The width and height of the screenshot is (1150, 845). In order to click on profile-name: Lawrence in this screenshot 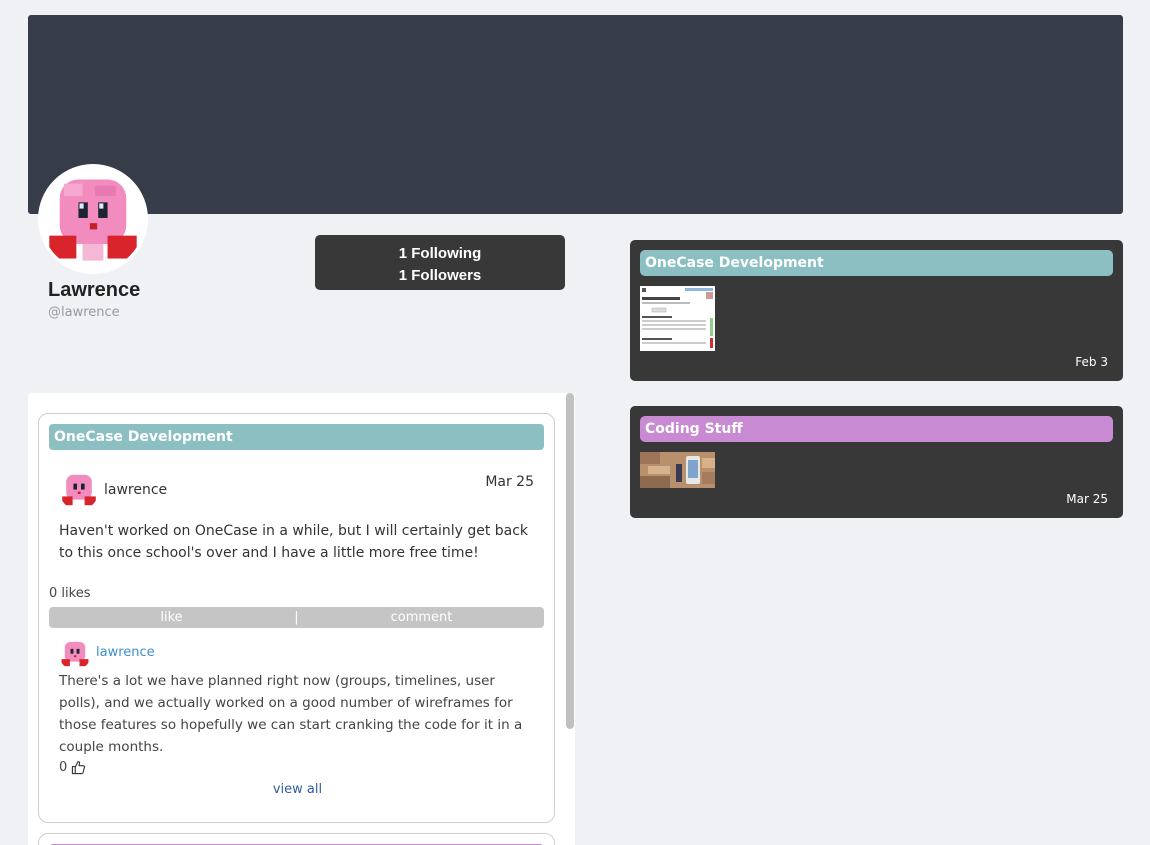, I will do `click(94, 290)`.